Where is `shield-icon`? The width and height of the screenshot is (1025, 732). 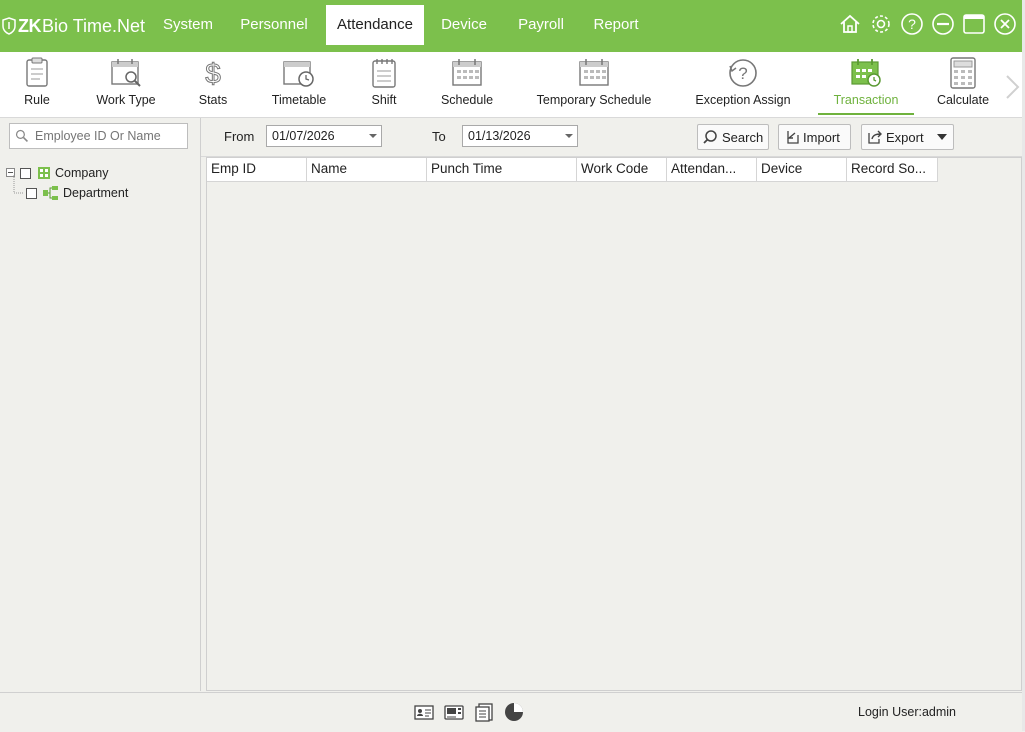
shield-icon is located at coordinates (9, 26).